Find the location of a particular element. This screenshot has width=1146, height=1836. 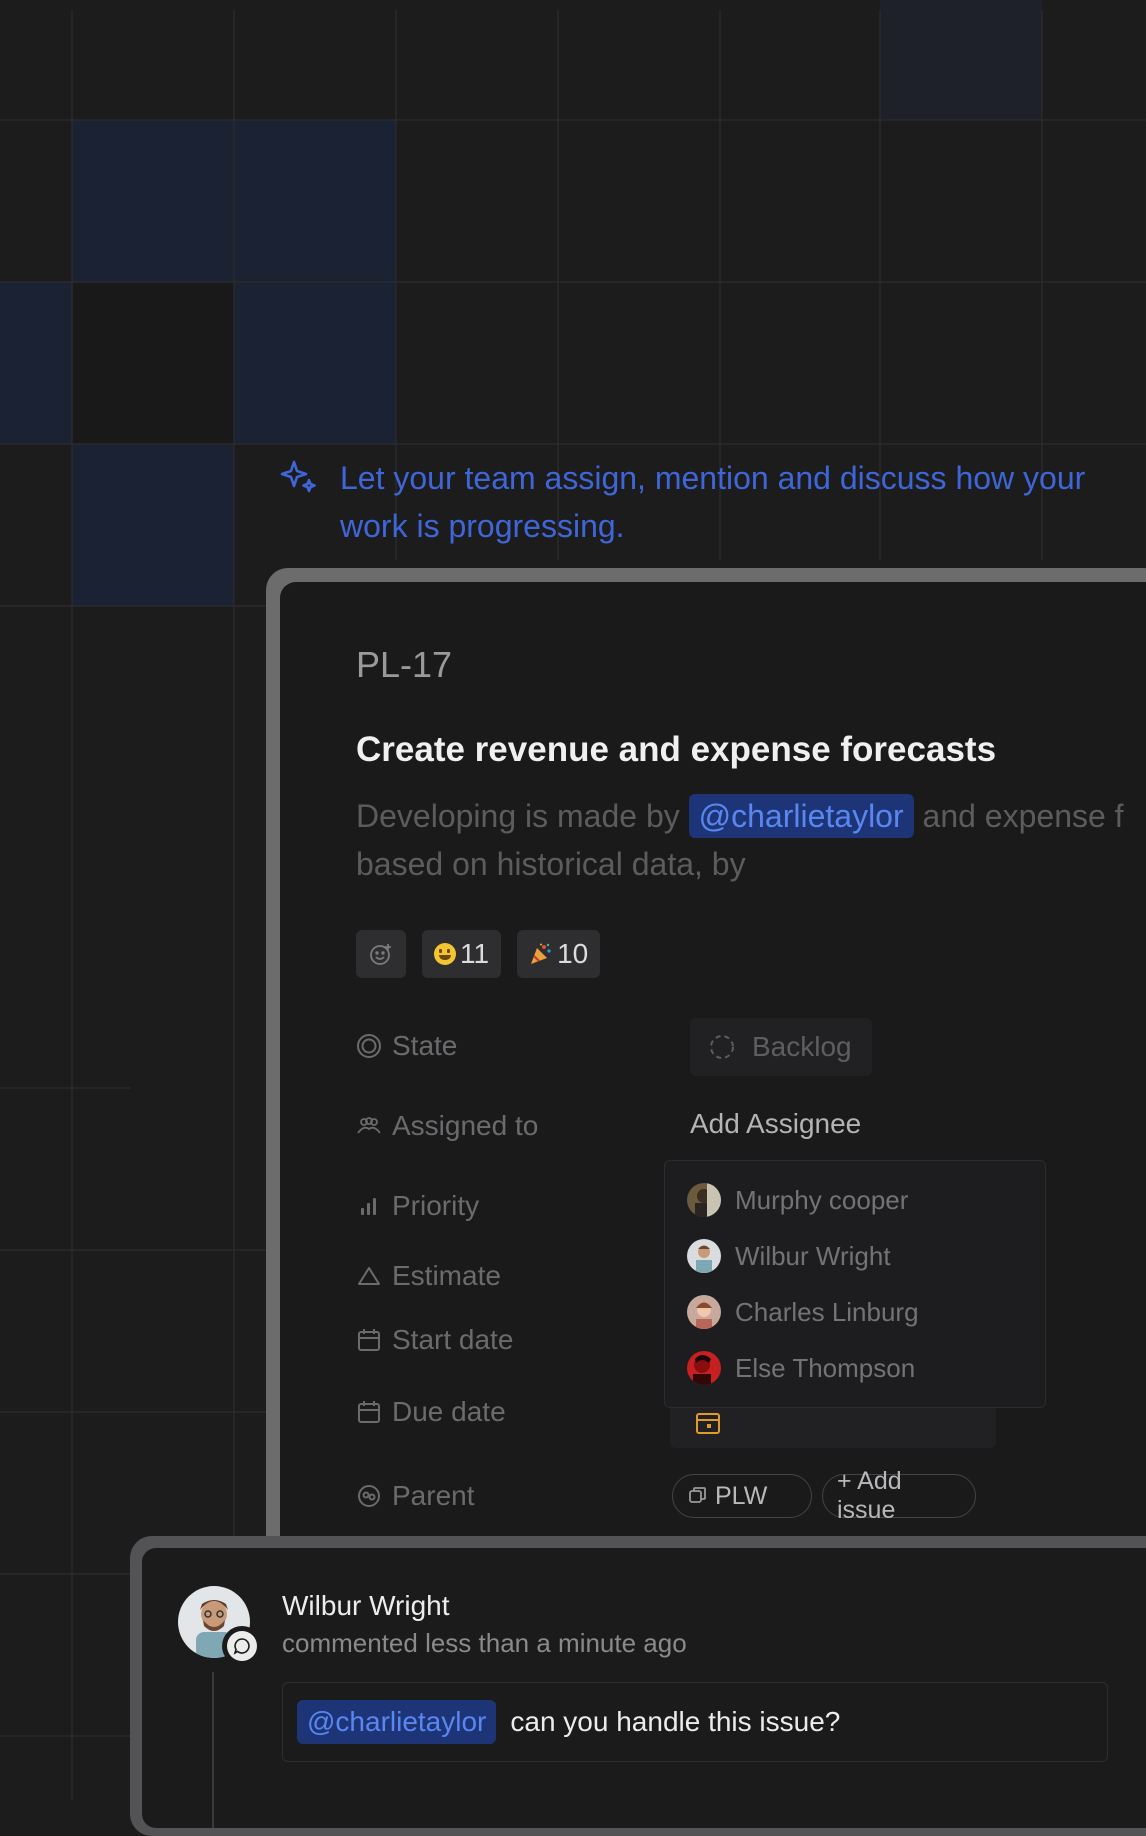

issue-id: PL-17 is located at coordinates (404, 664).